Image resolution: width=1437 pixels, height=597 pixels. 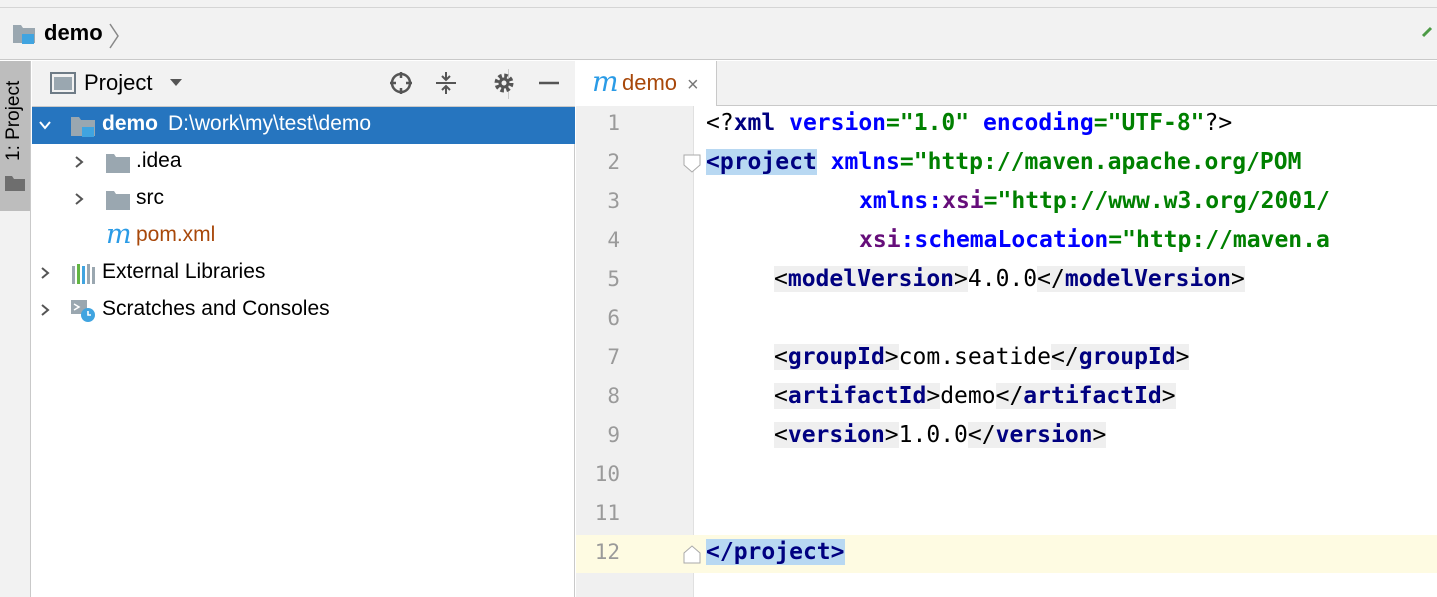 What do you see at coordinates (1094, 201) in the screenshot?
I see `code-text: xmlns:xsi="http://www.w3.org/2001/` at bounding box center [1094, 201].